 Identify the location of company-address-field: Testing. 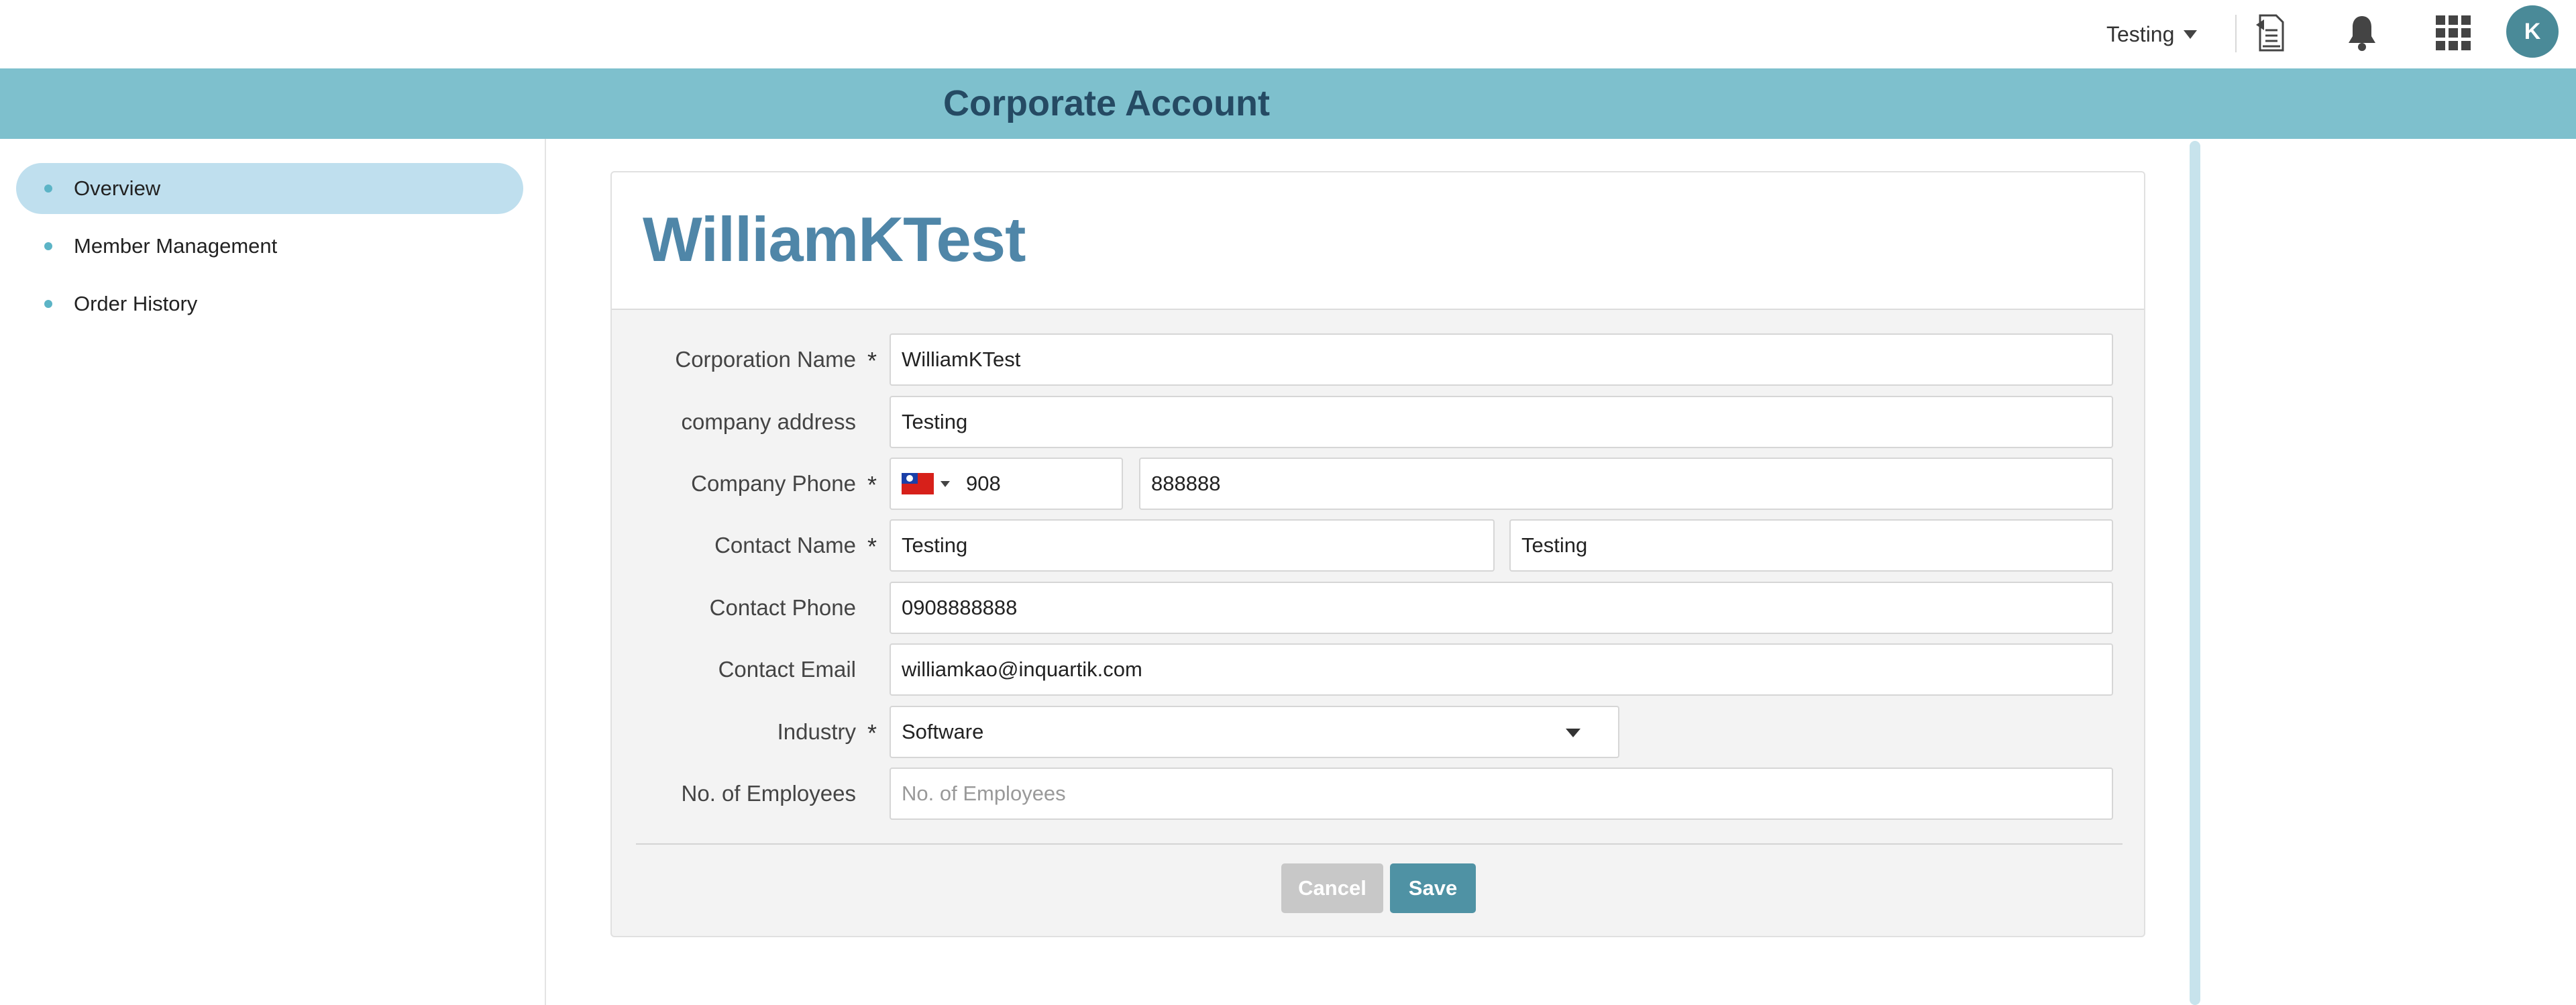
(1501, 422).